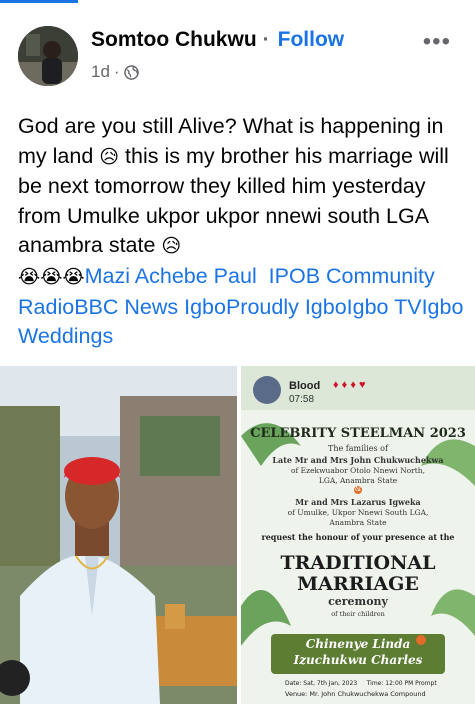 Image resolution: width=475 pixels, height=704 pixels. I want to click on avatar-image, so click(48, 56).